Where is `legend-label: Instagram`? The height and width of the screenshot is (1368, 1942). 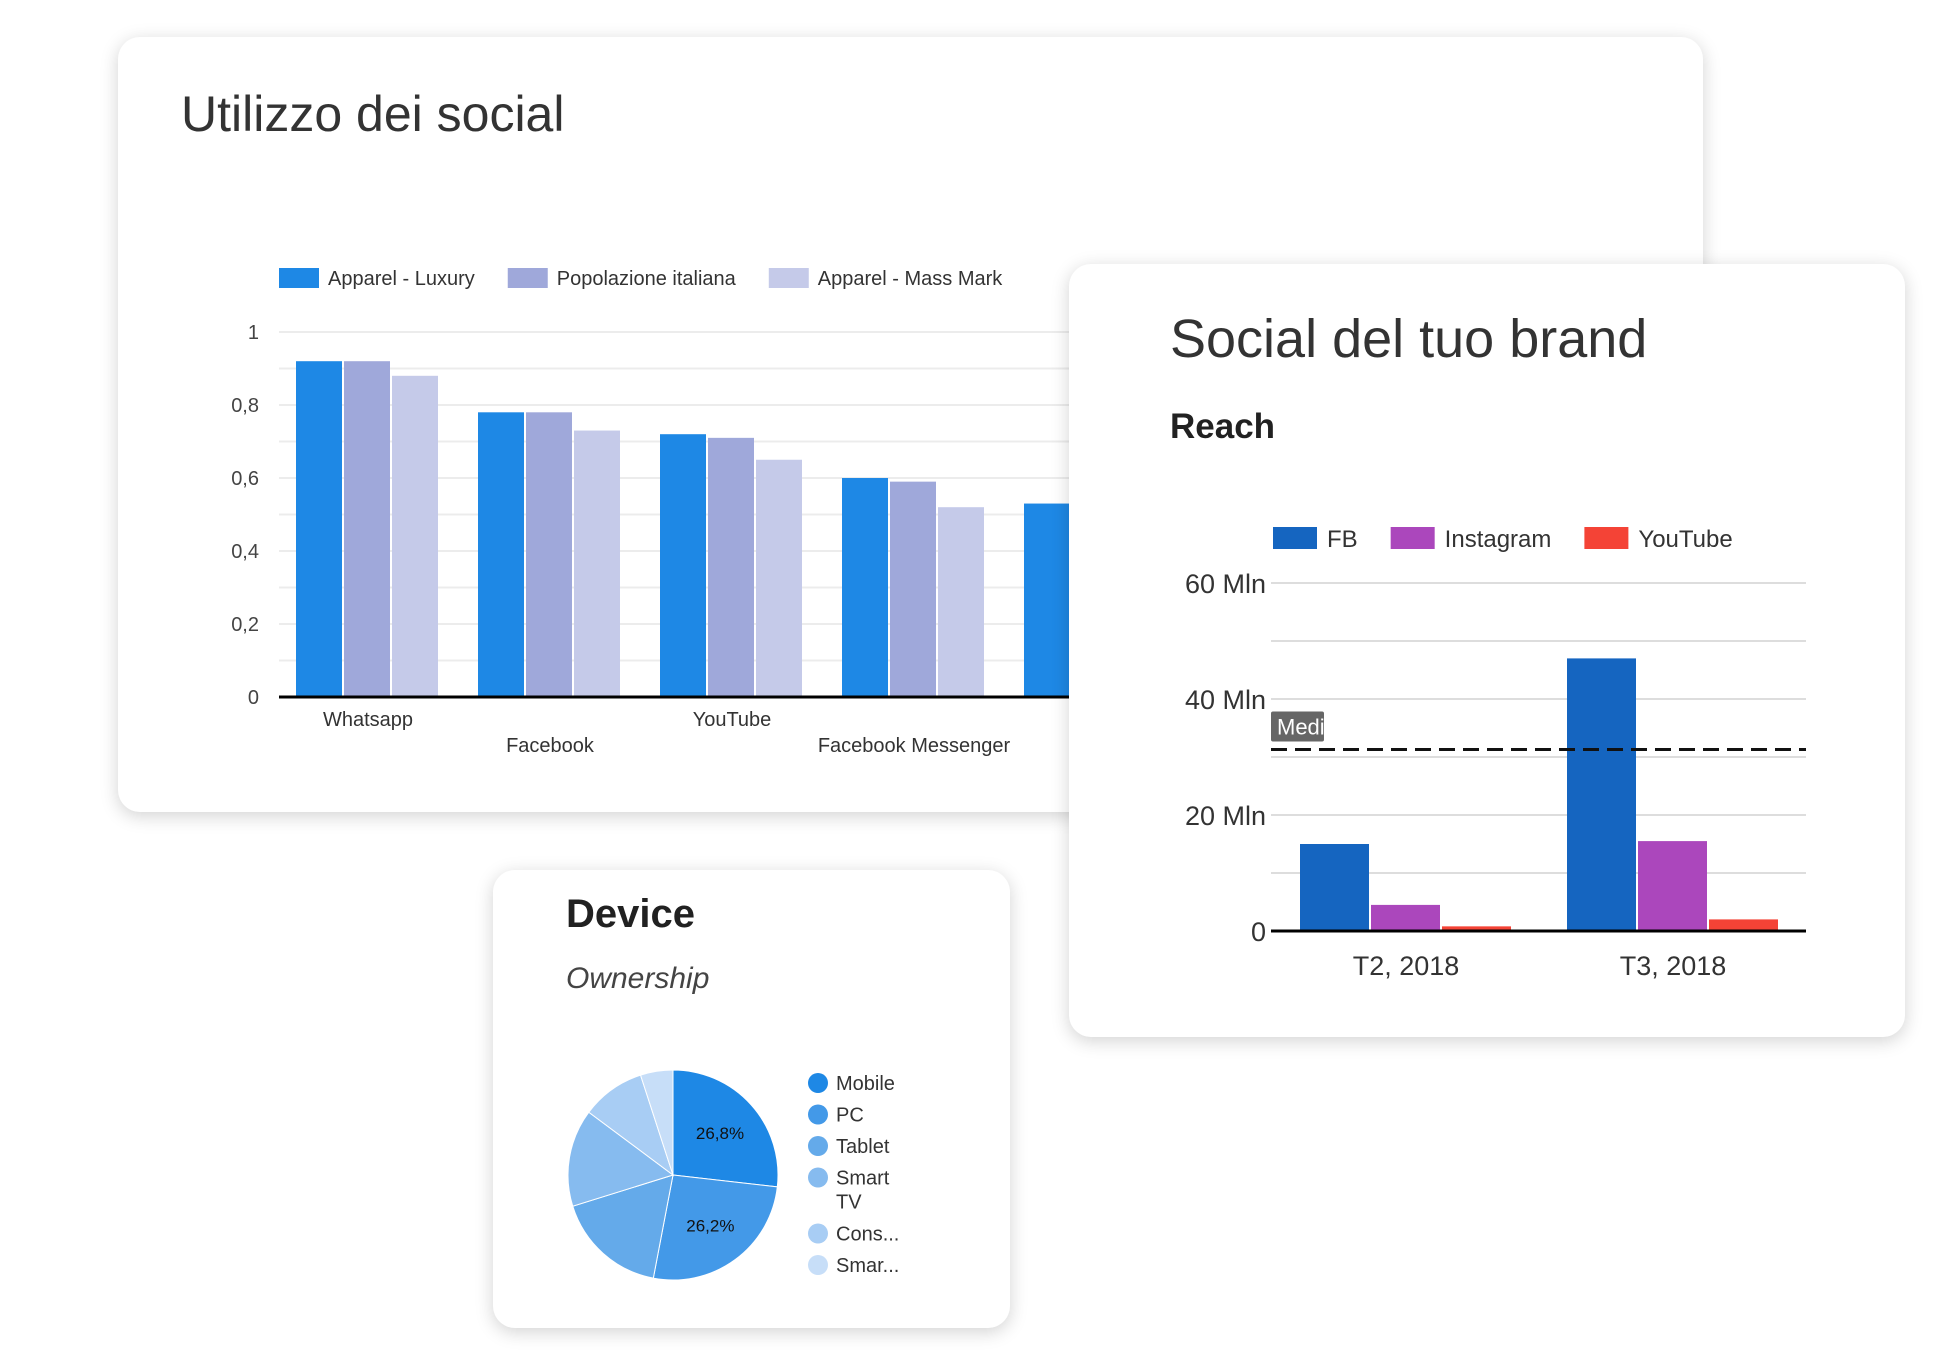
legend-label: Instagram is located at coordinates (1498, 539).